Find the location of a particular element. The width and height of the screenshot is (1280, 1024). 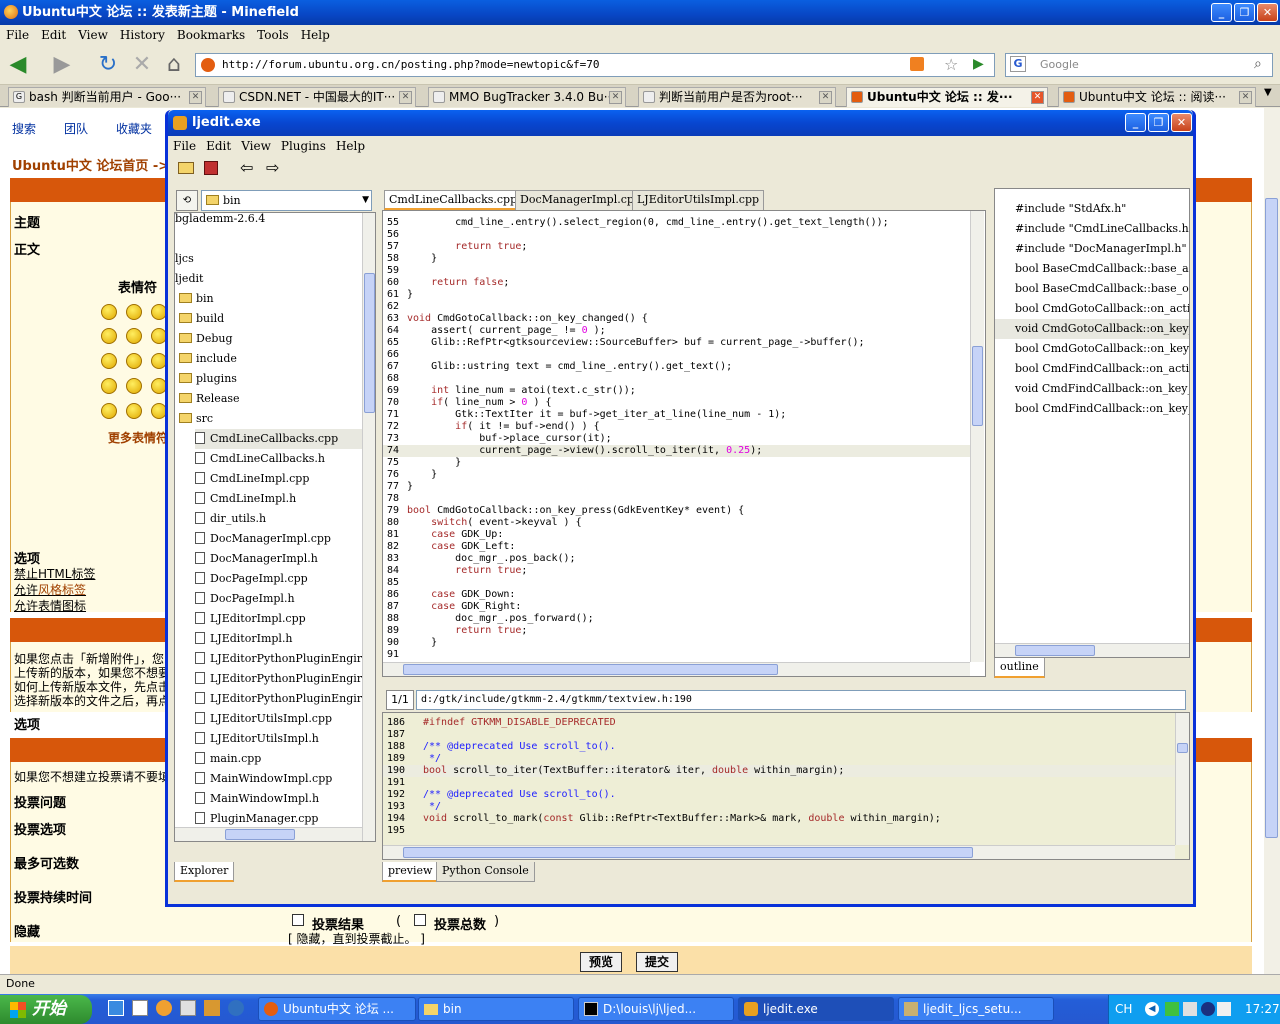

tree-file: MainWindowImpl.cpp is located at coordinates (263, 779).